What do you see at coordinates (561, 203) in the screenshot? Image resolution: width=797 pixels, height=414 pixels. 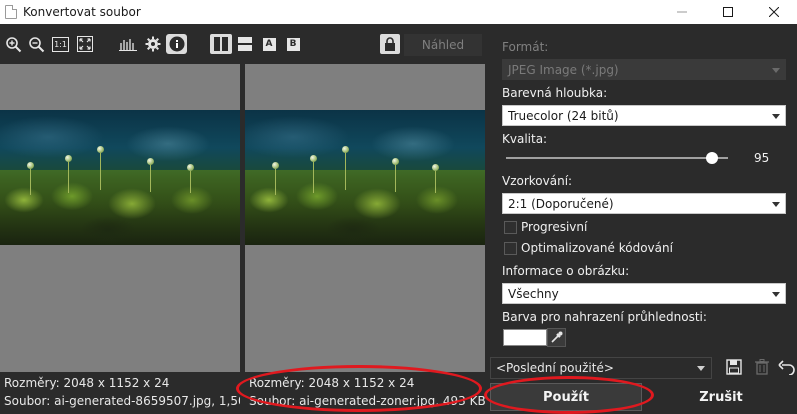 I see `sampling-value: 2:1 (Doporučené)` at bounding box center [561, 203].